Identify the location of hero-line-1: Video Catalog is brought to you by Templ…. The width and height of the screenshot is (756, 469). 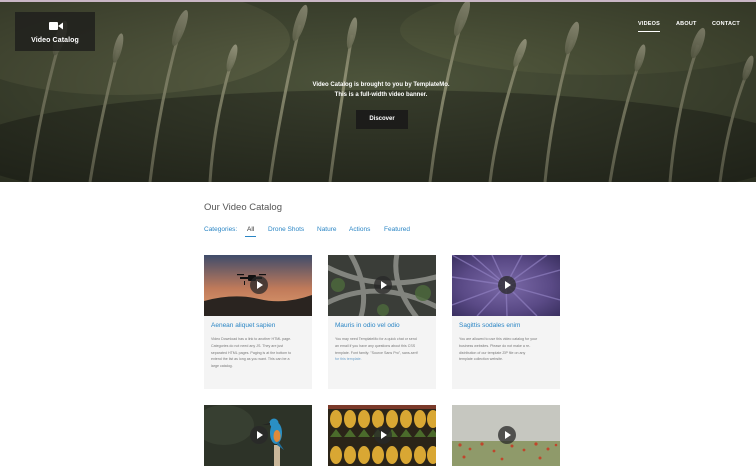
(381, 85).